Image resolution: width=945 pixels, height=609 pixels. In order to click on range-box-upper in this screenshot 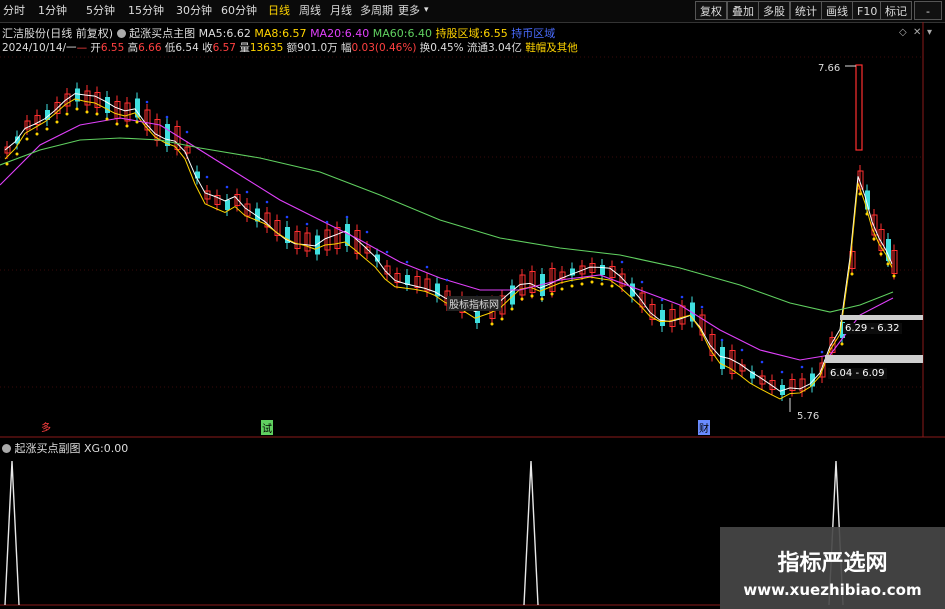, I will do `click(881, 317)`.